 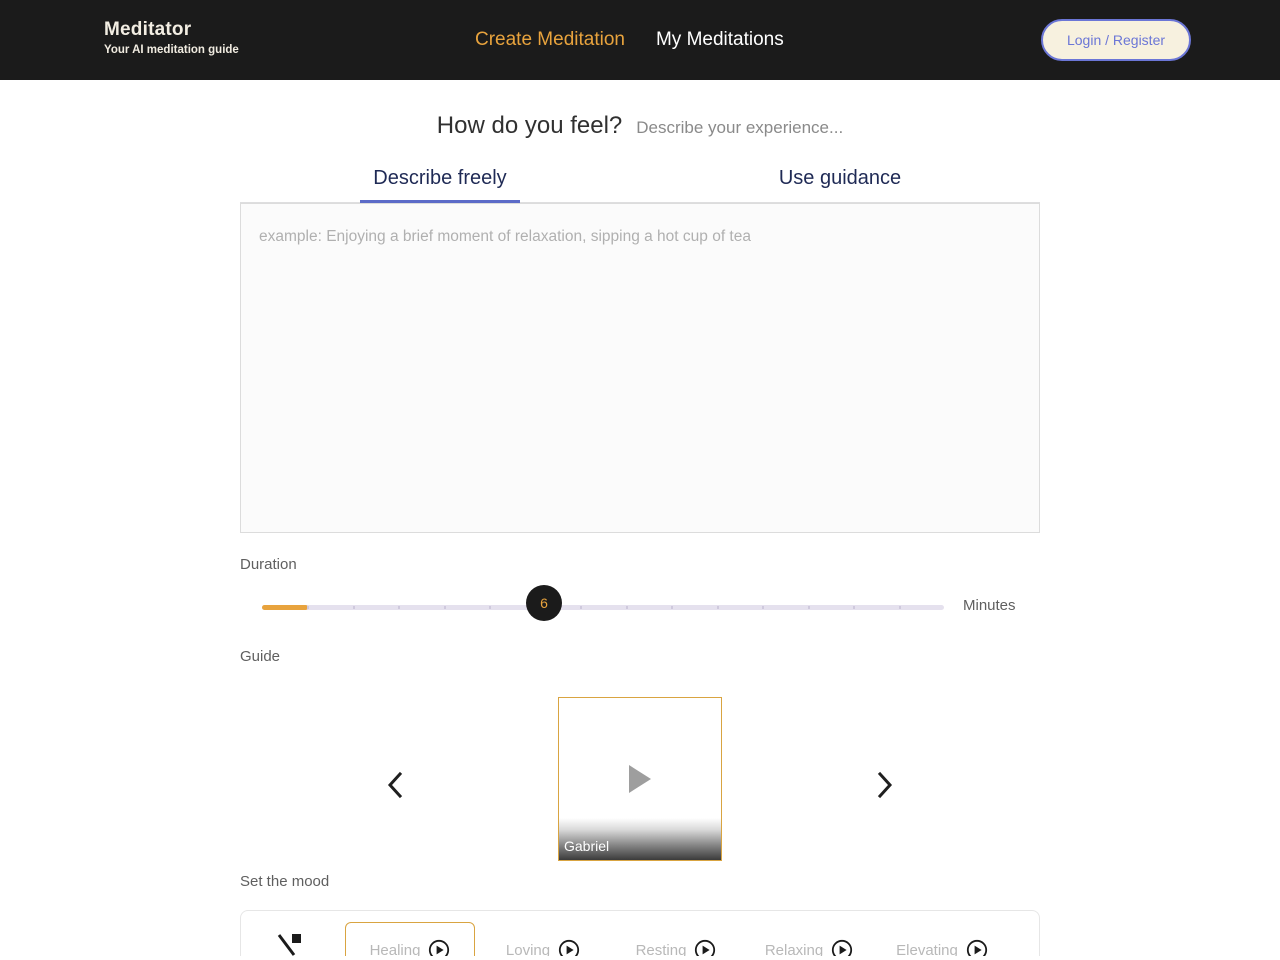 I want to click on page-title: How do you feel?, so click(x=529, y=125).